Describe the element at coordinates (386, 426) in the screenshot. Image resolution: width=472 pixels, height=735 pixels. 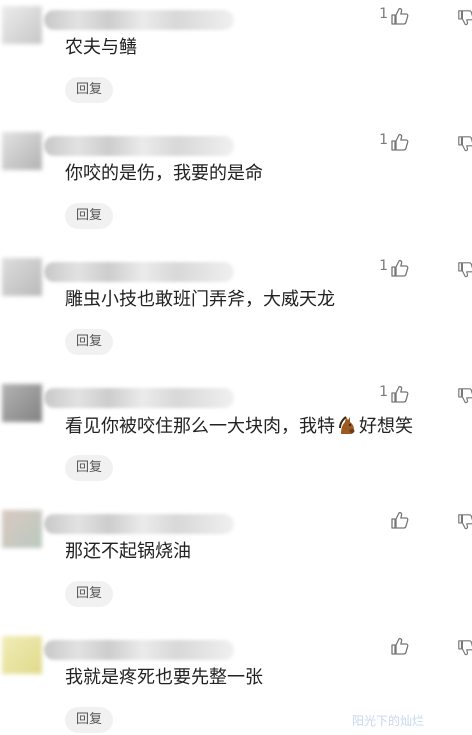
I see `comment-text-part: 好想笑` at that location.